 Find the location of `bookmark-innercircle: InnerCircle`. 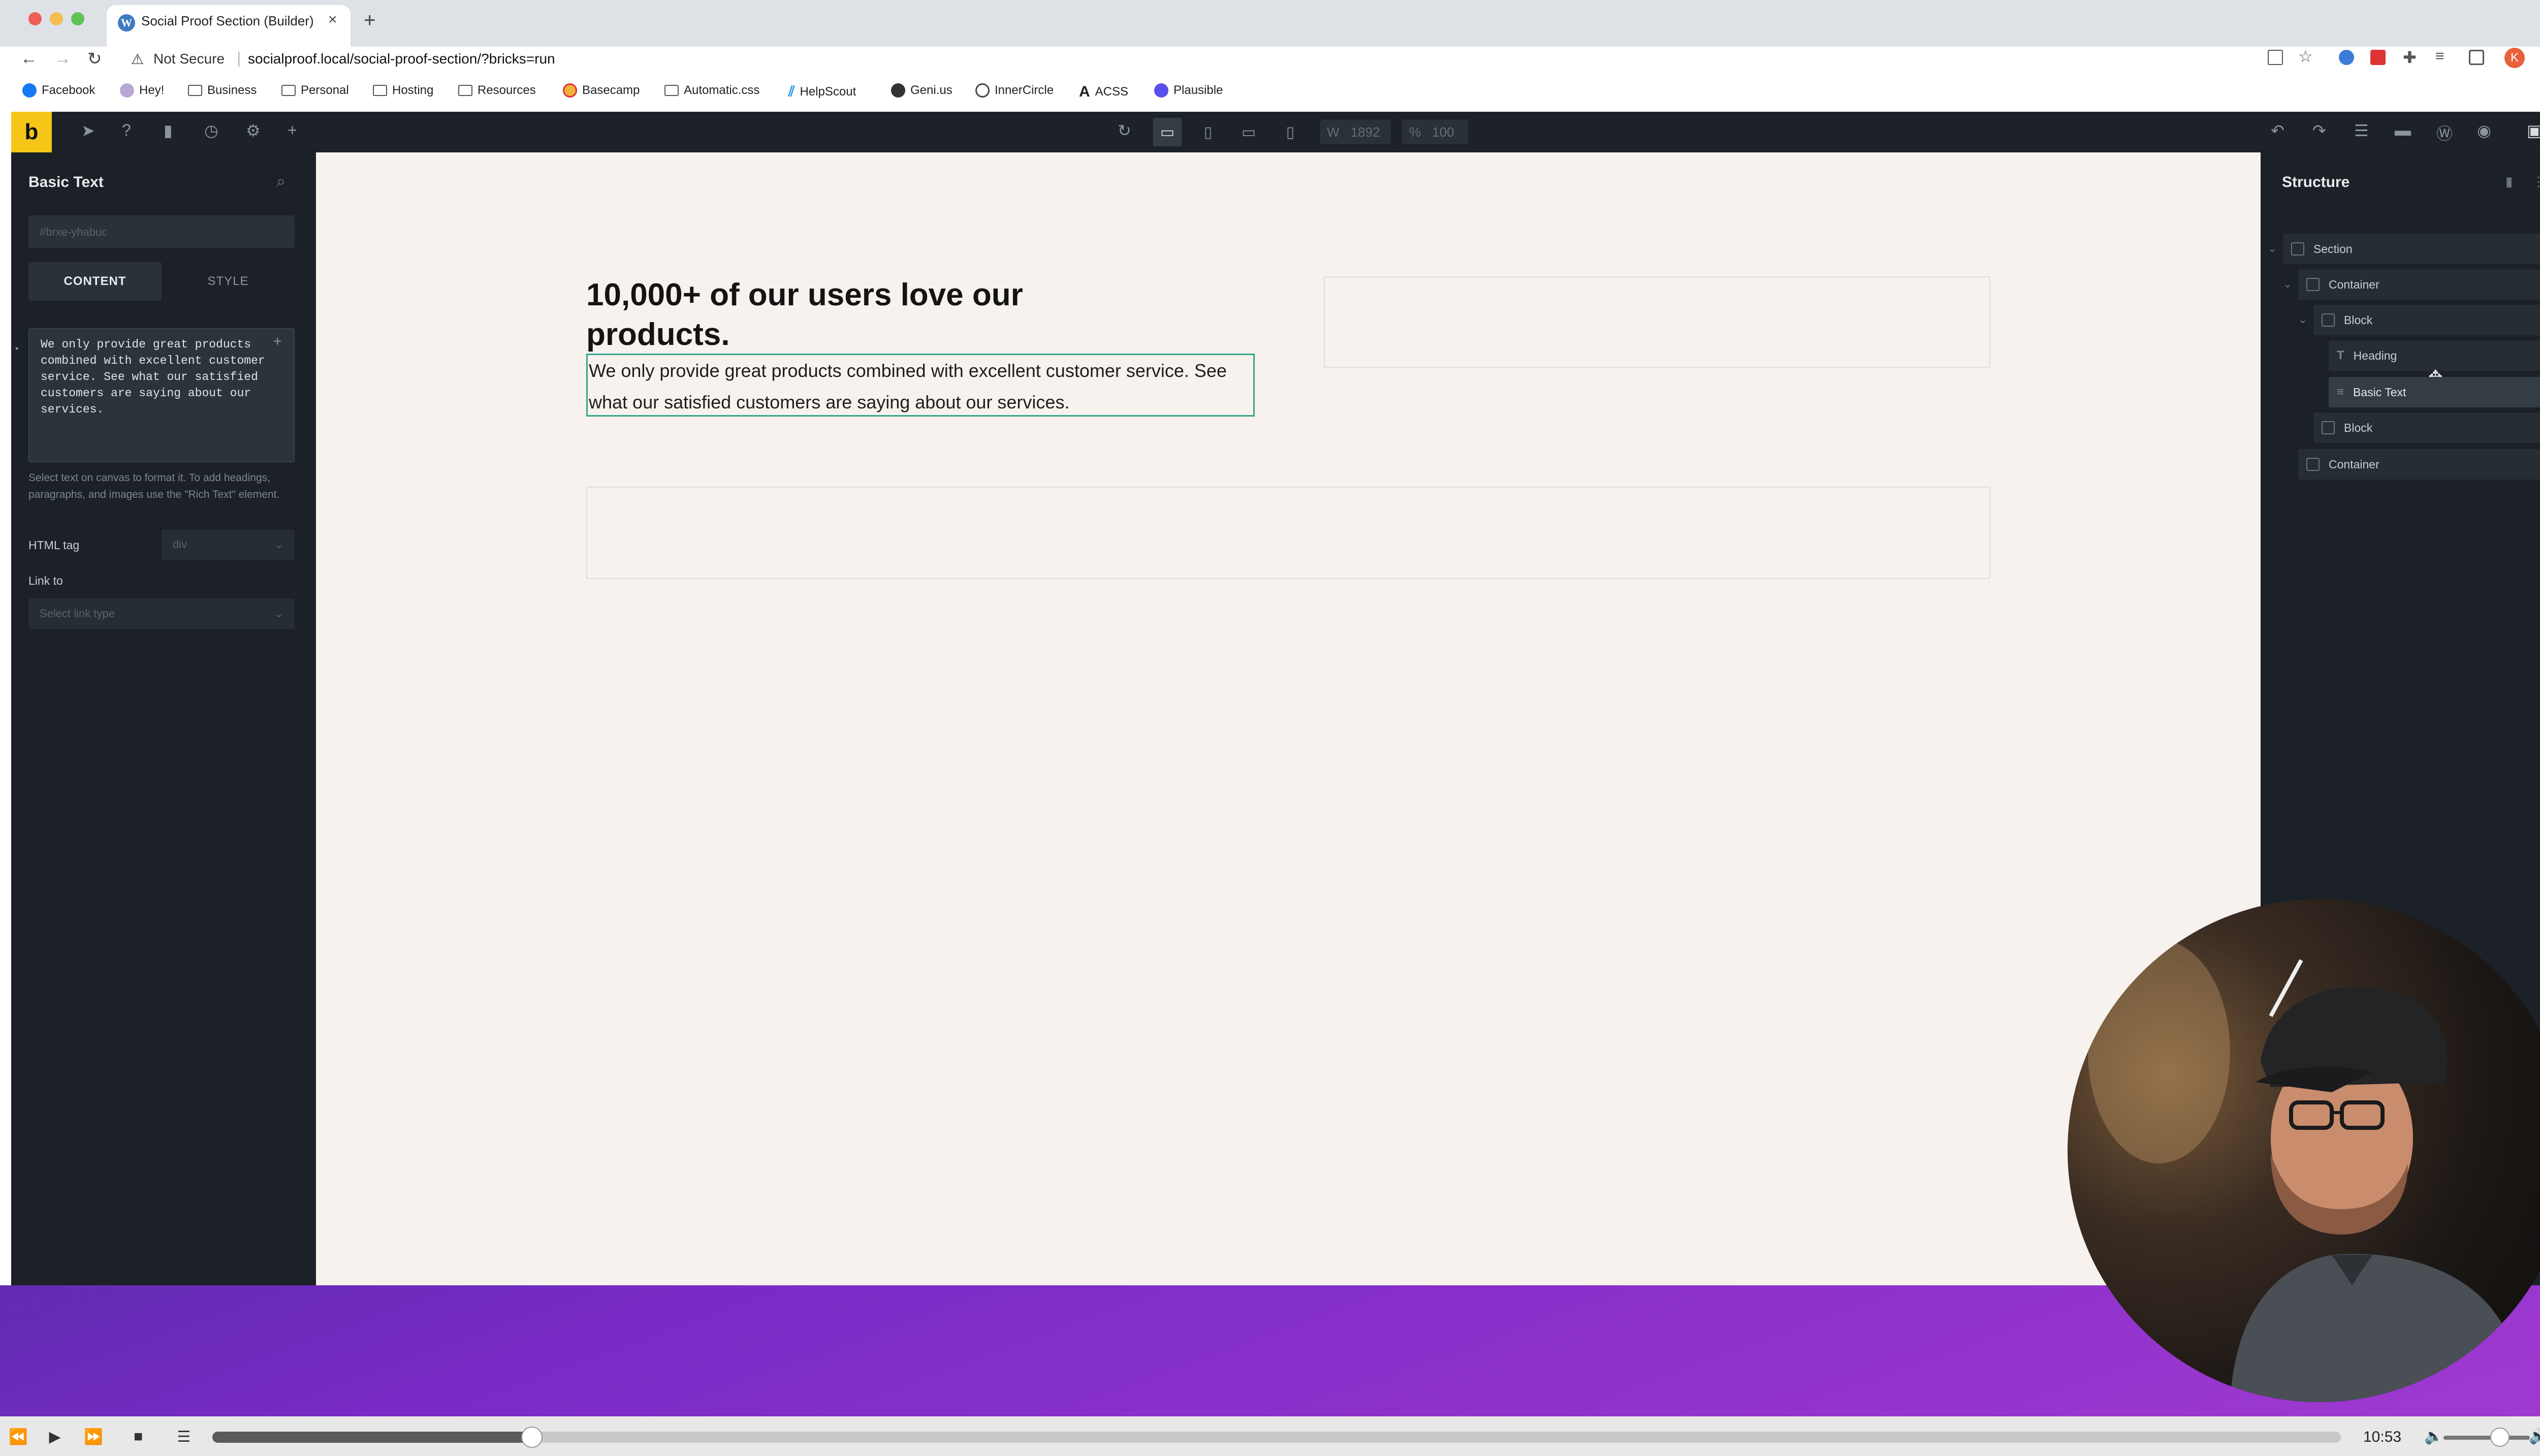

bookmark-innercircle: InnerCircle is located at coordinates (1014, 90).